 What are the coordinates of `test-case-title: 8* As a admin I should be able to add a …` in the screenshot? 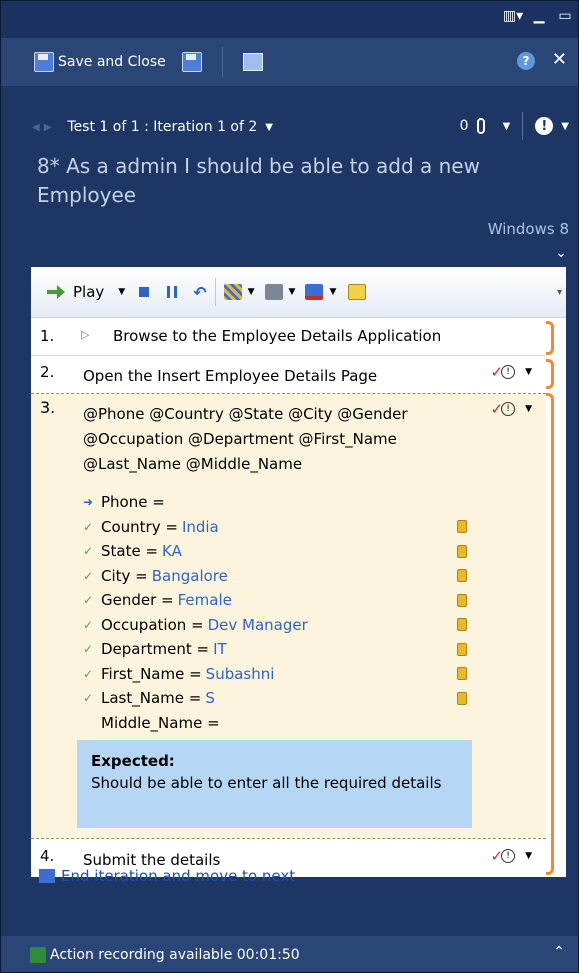 It's located at (258, 180).